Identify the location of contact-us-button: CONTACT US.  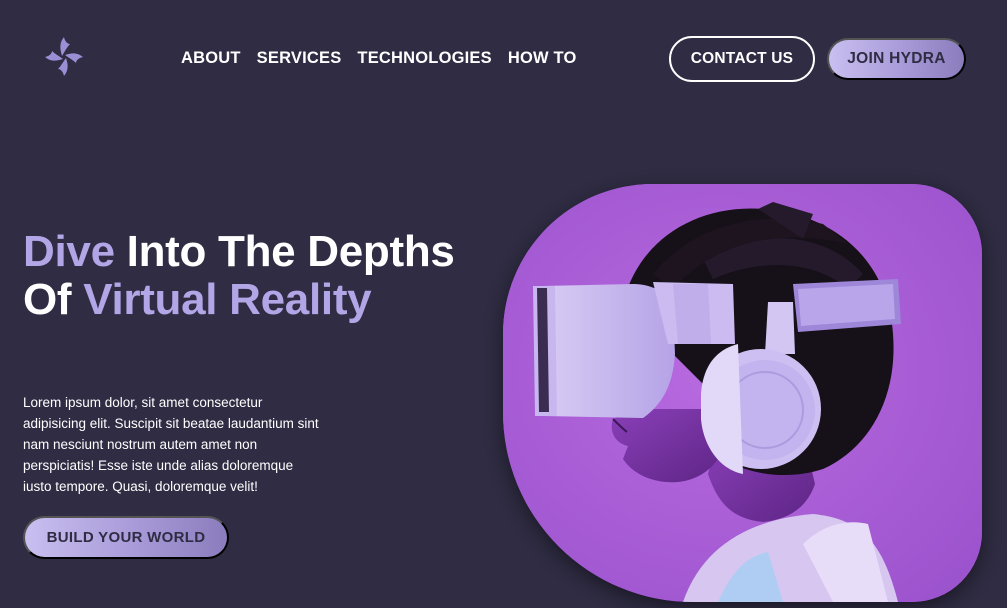
(742, 59).